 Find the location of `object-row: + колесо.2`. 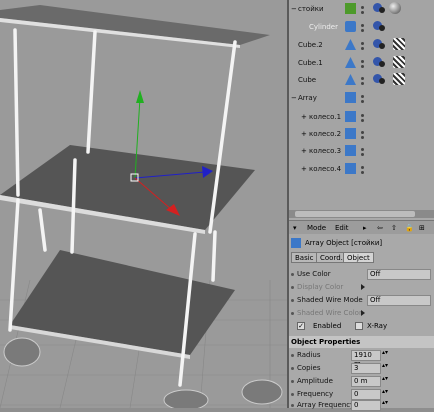

object-row: + колесо.2 is located at coordinates (361, 135).